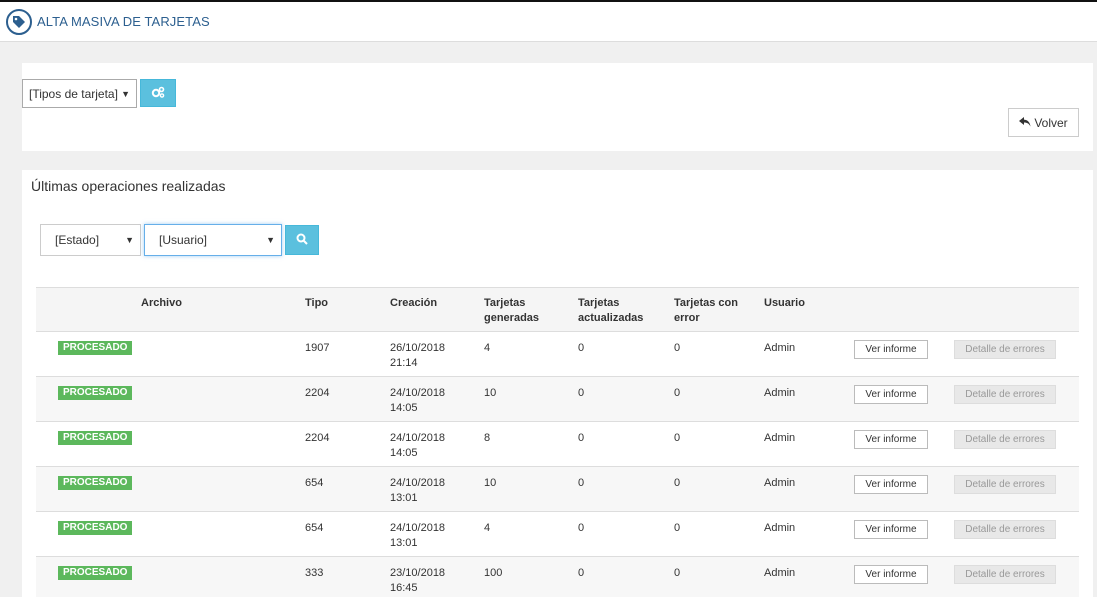  I want to click on cell-creacion: 23/10/2018 16:45, so click(417, 581).